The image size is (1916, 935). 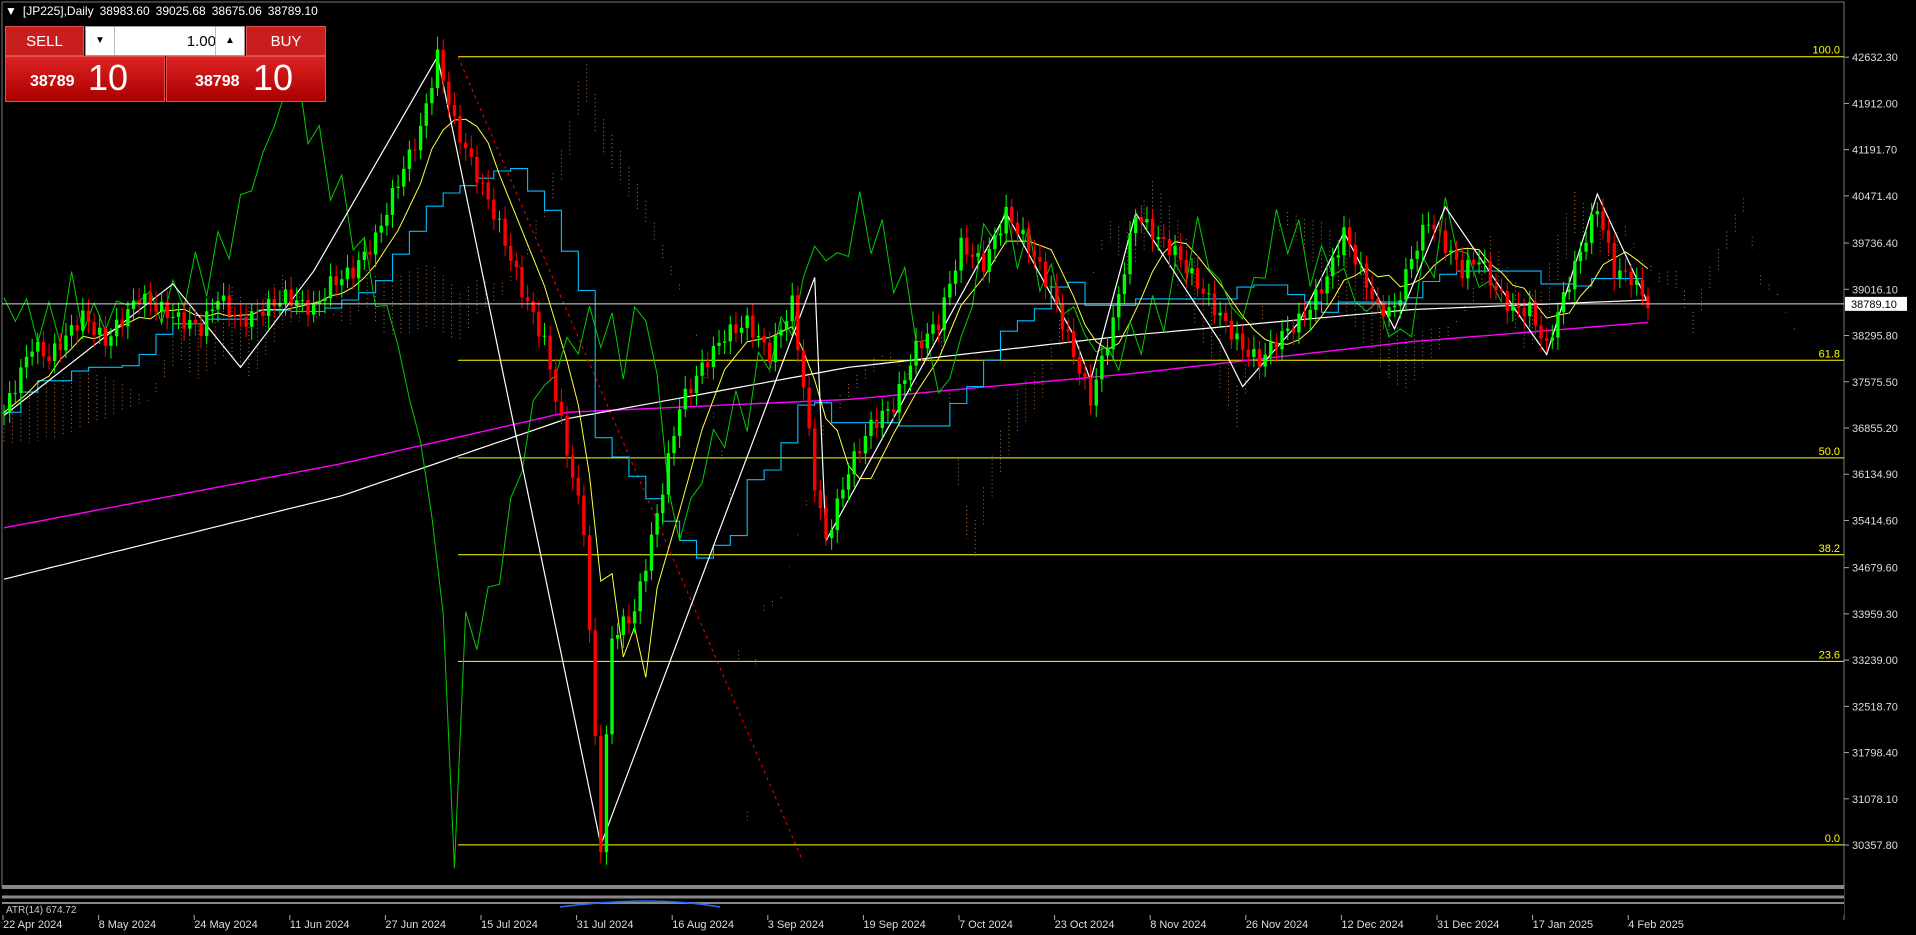 I want to click on sell-price-pips: 10, so click(x=108, y=77).